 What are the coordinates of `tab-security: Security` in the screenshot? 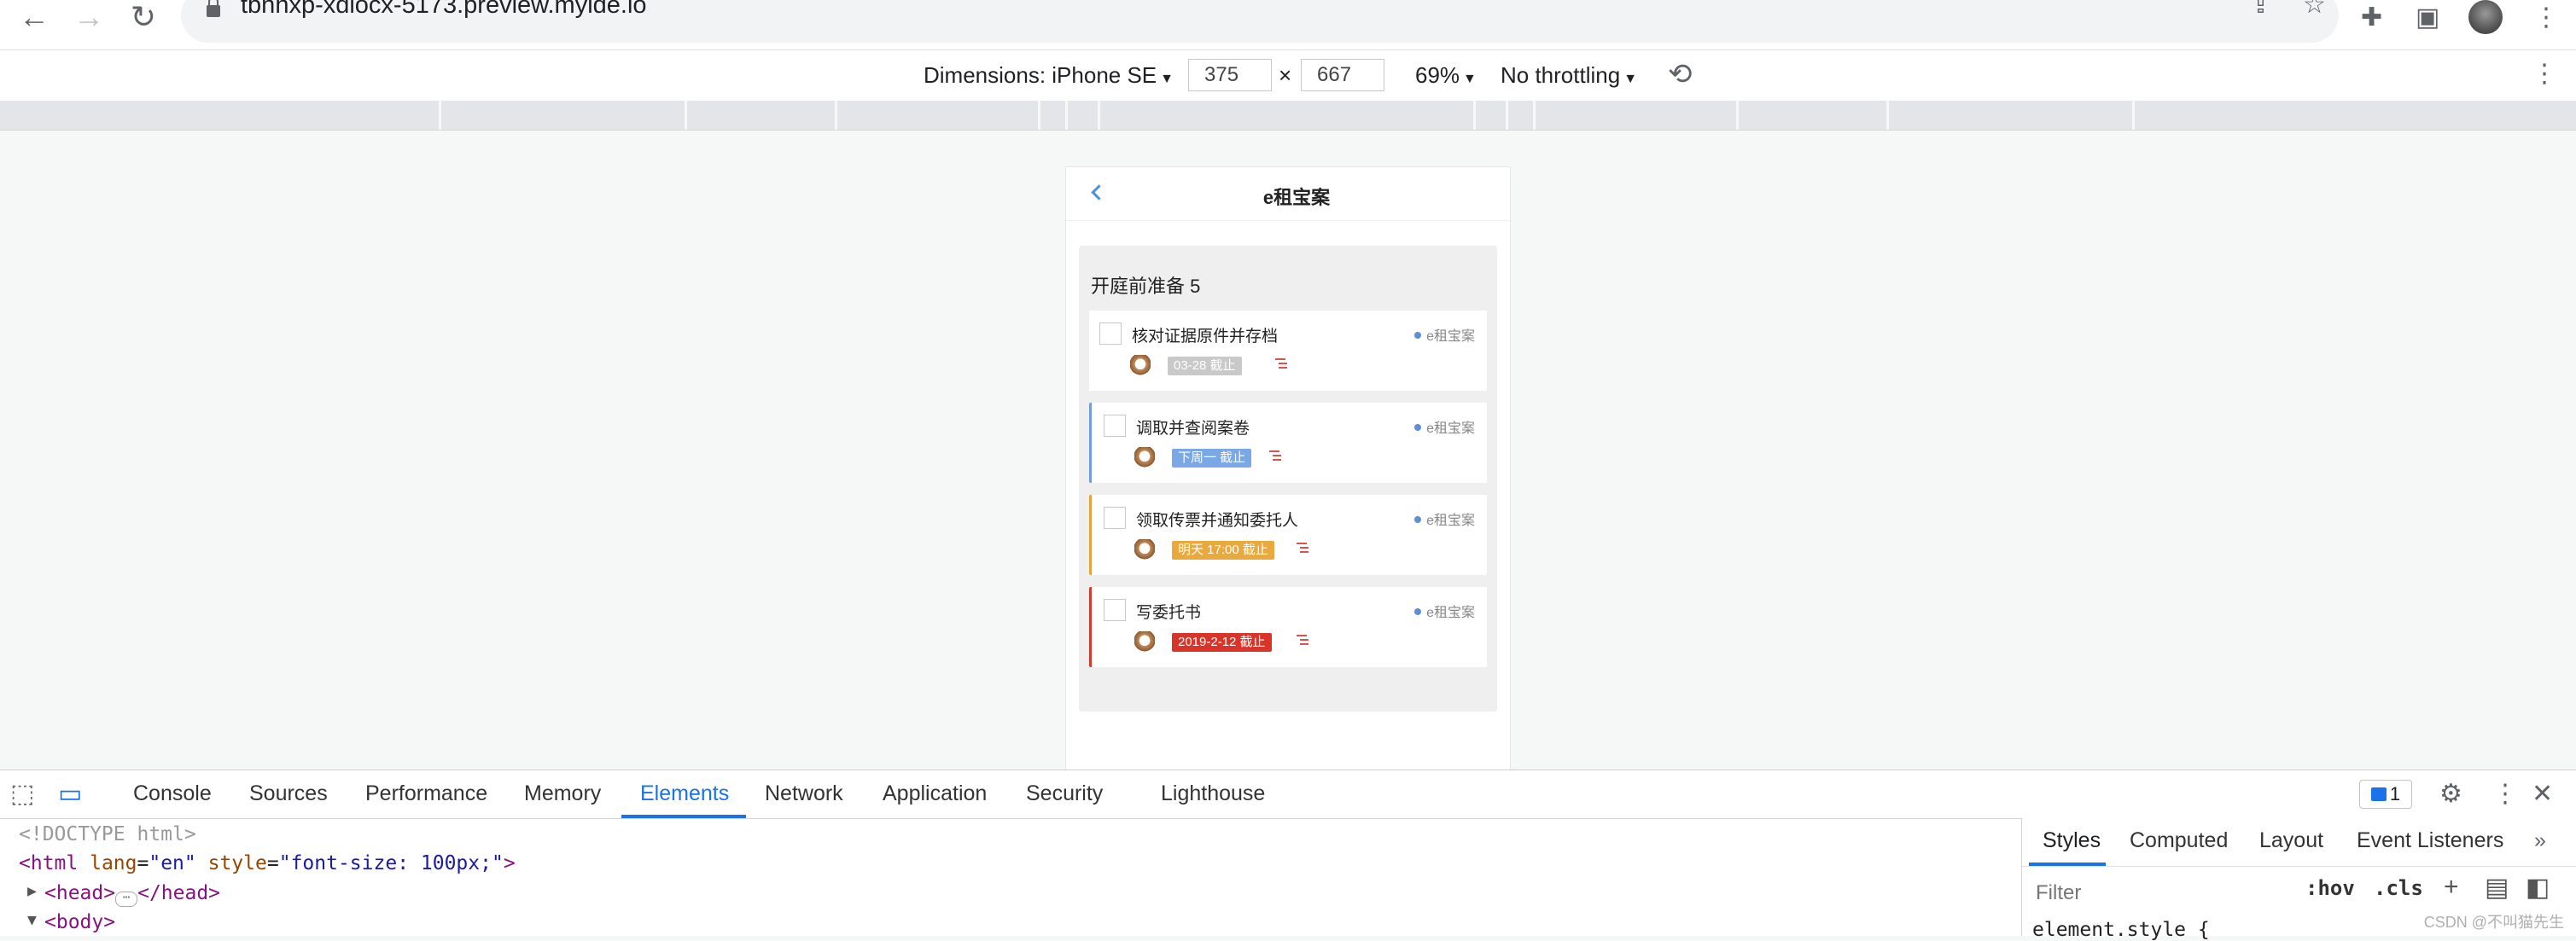 It's located at (1064, 793).